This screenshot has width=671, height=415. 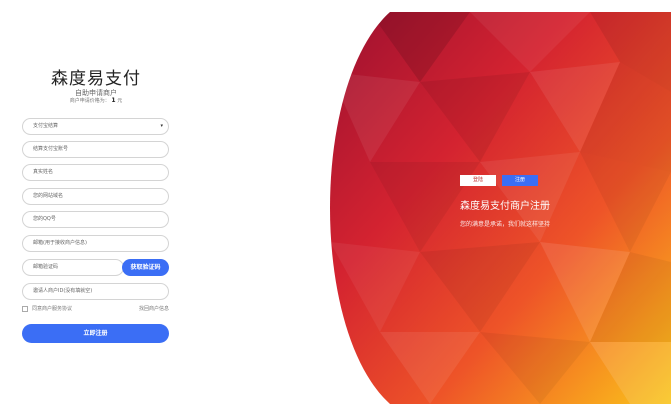 What do you see at coordinates (52, 309) in the screenshot?
I see `agree-label: 同意商户服务协议` at bounding box center [52, 309].